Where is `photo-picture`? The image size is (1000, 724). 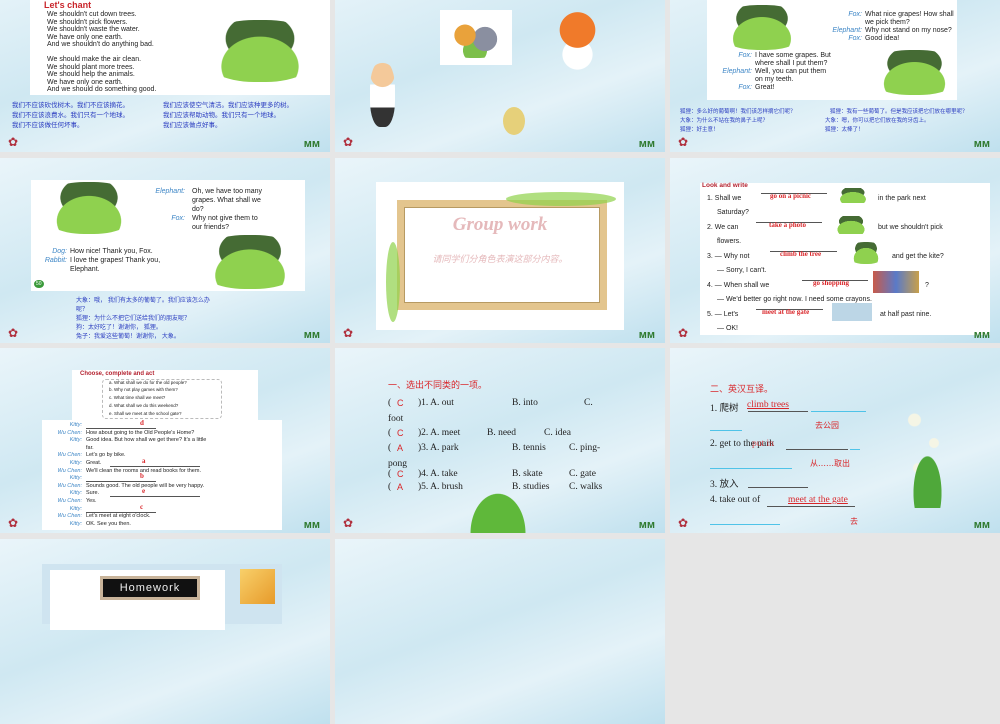 photo-picture is located at coordinates (851, 225).